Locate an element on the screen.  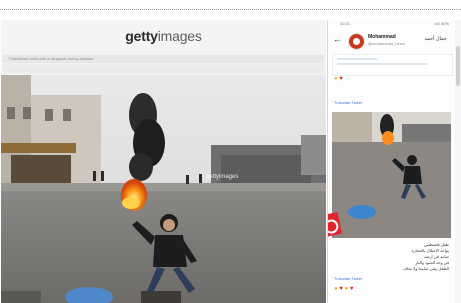
getty-header: gettyimages is located at coordinates (163, 37).